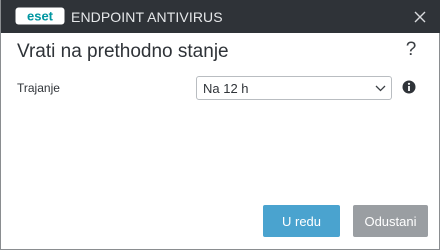  What do you see at coordinates (294, 88) in the screenshot?
I see `duration-select: Na 12 h` at bounding box center [294, 88].